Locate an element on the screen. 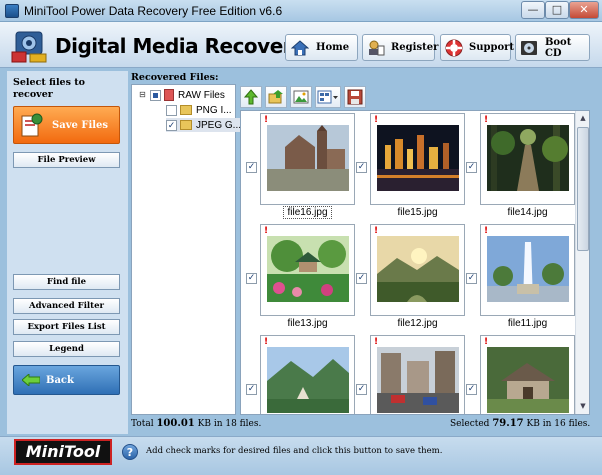 This screenshot has width=602, height=475. file-name: file12.jpg is located at coordinates (417, 323).